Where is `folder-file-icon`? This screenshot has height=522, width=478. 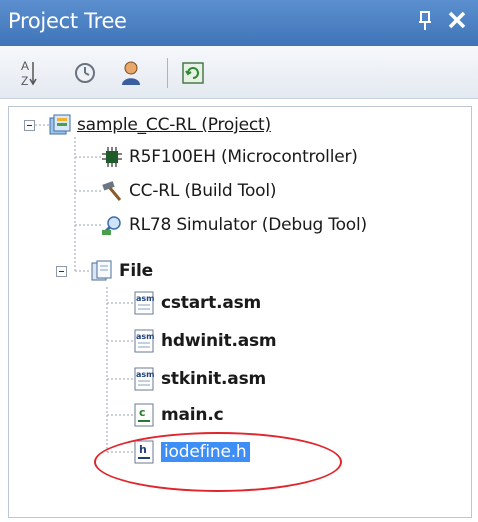 folder-file-icon is located at coordinates (102, 271).